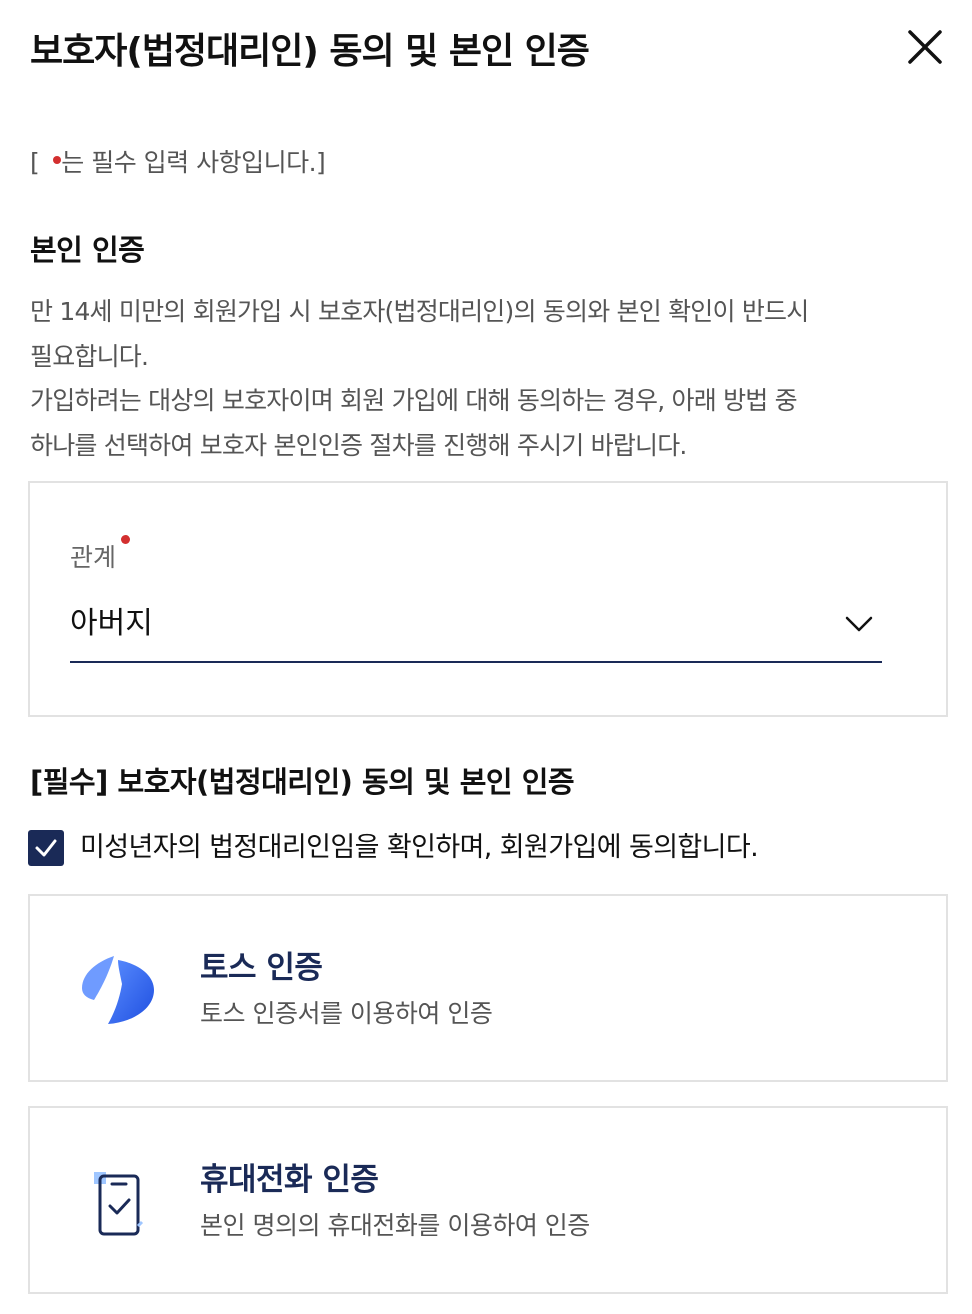 The width and height of the screenshot is (972, 1314). Describe the element at coordinates (193, 162) in the screenshot. I see `required-note-text: 는 필수 입력 사항입니다.]` at that location.